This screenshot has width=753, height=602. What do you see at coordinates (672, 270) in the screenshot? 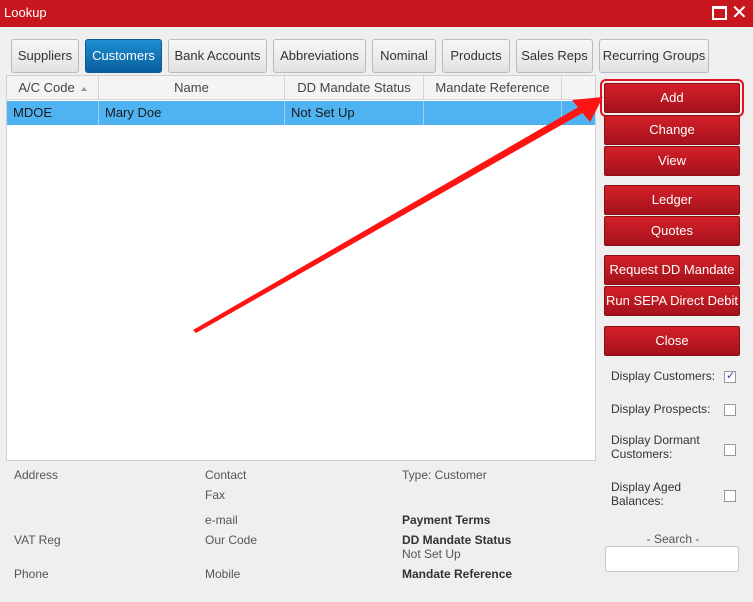
I see `request-dd-mandate-button: Request DD Mandate` at bounding box center [672, 270].